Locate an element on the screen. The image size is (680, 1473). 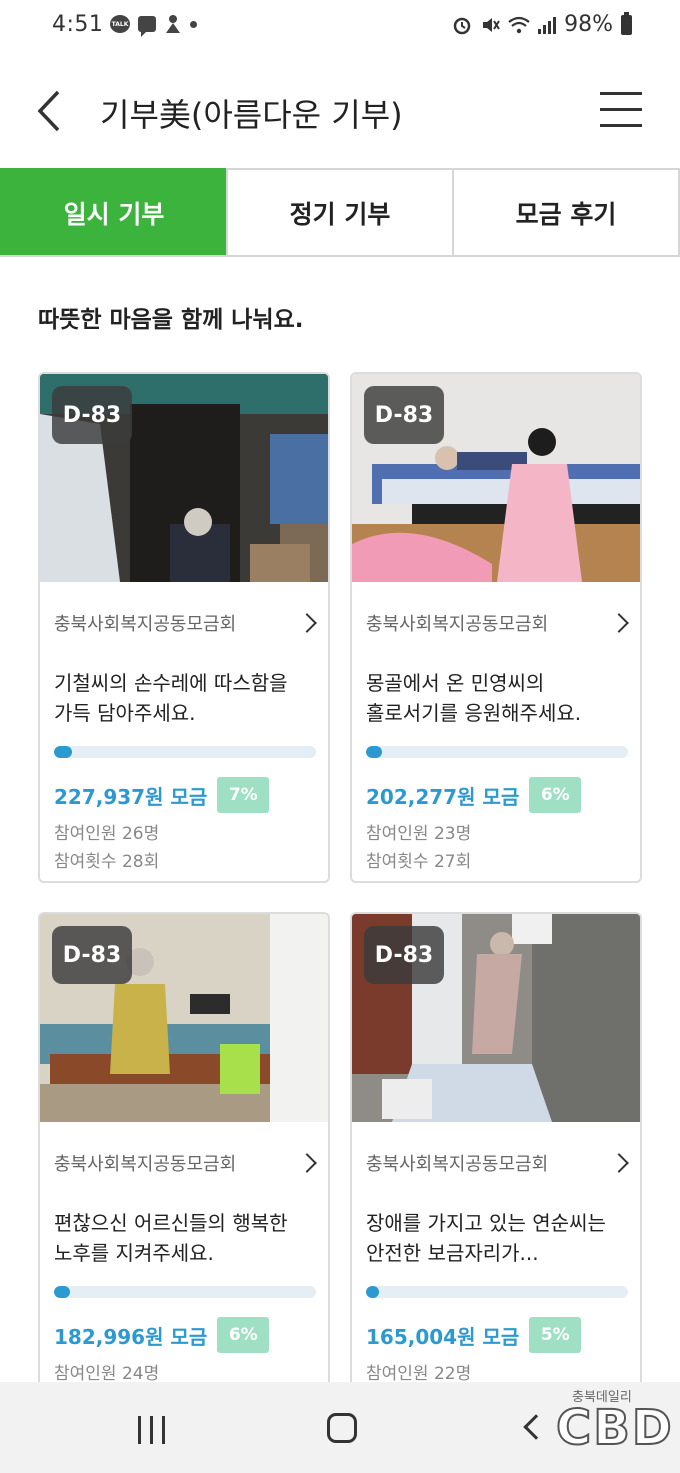
campaign-description: 몽골에서 온 민영씨의 홀로서기를 응원해주세요. is located at coordinates (474, 698).